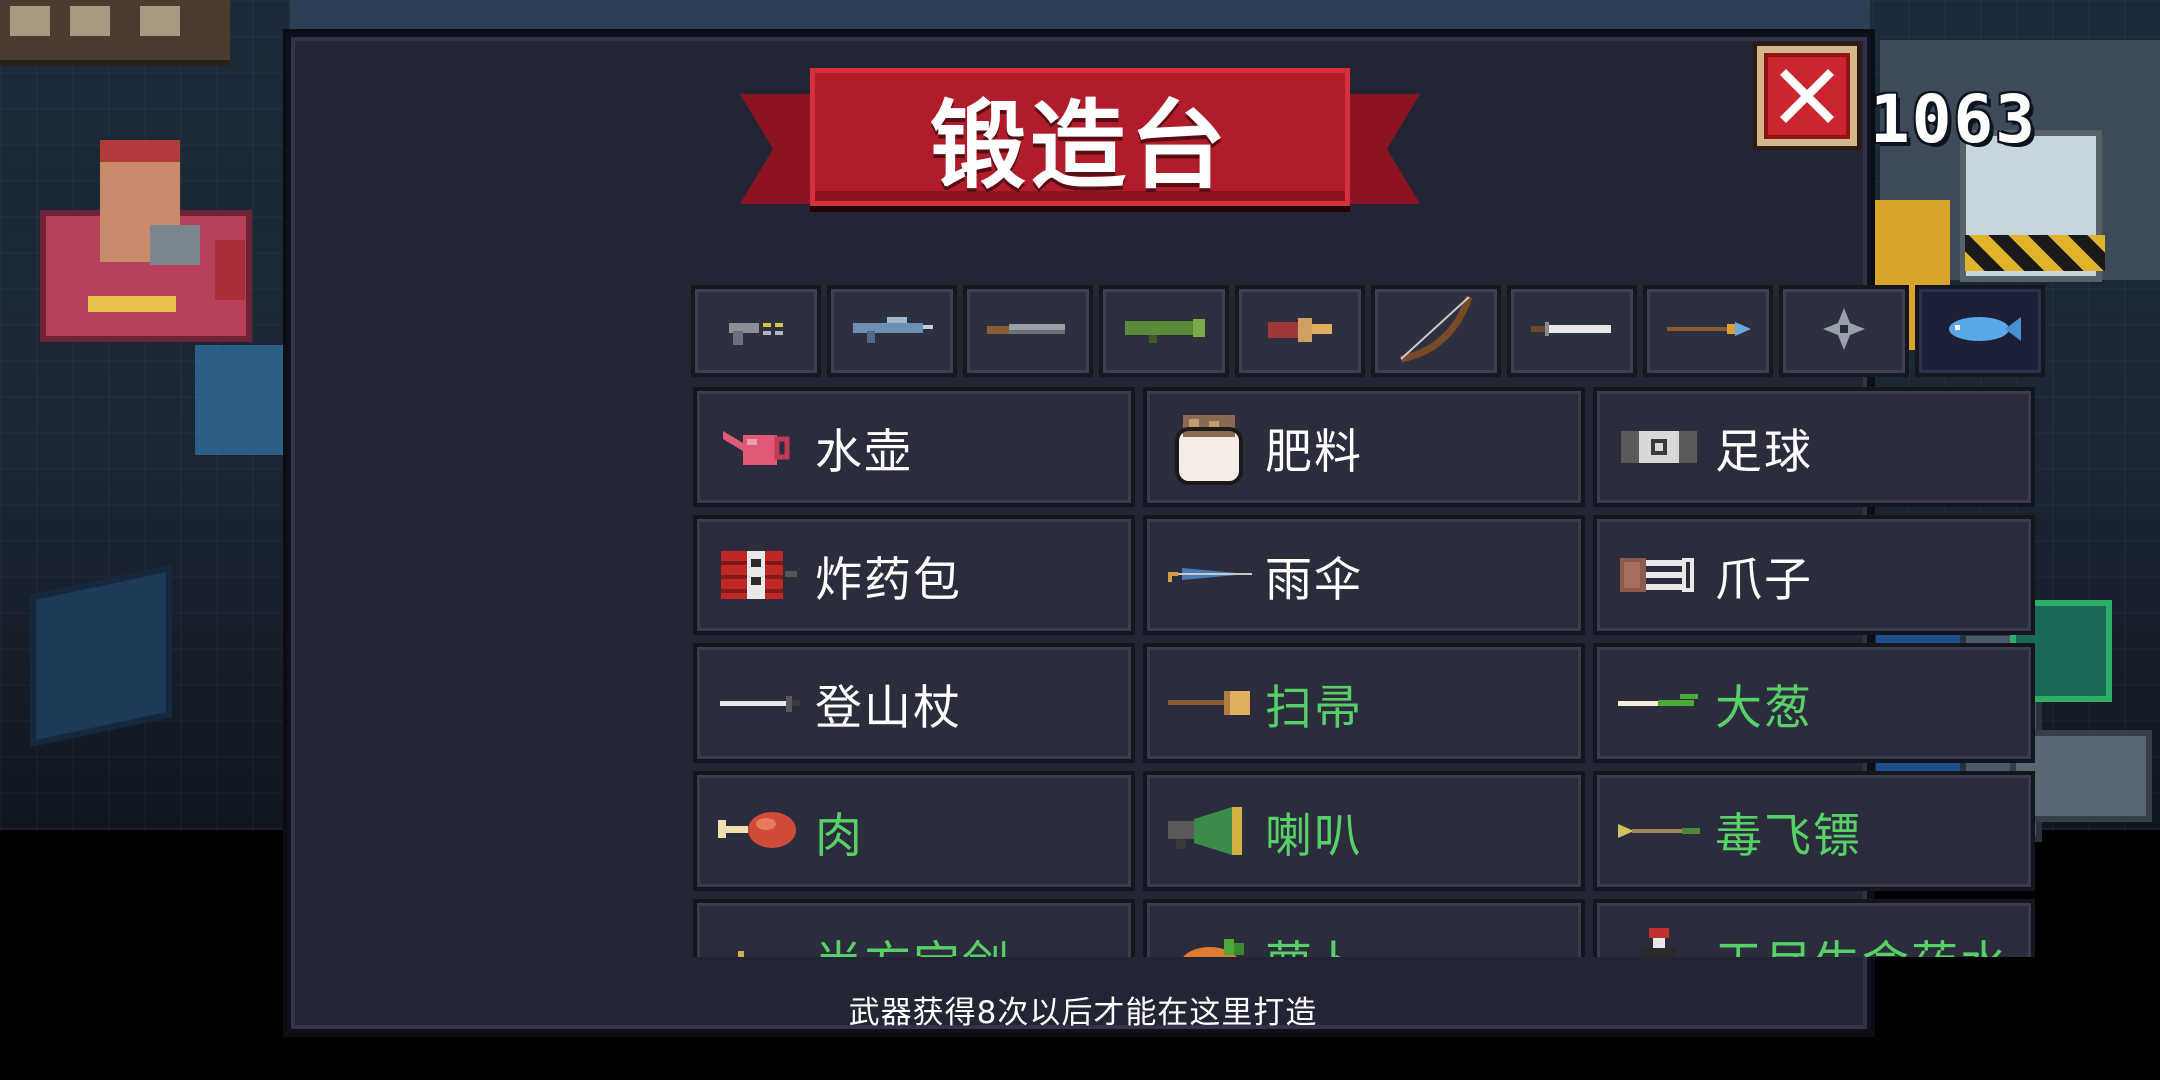  What do you see at coordinates (1814, 575) in the screenshot?
I see `weapon-item: 爪子` at bounding box center [1814, 575].